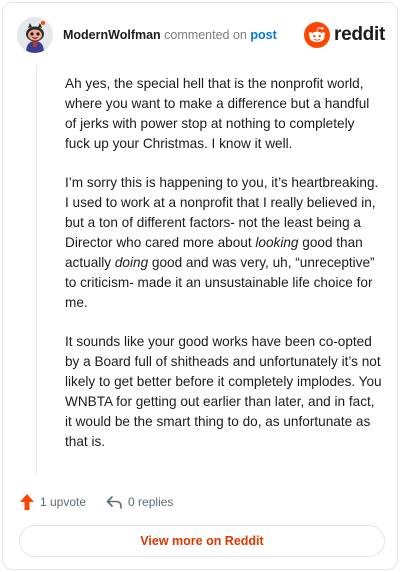  Describe the element at coordinates (63, 502) in the screenshot. I see `upvote-count: 1 upvote` at that location.